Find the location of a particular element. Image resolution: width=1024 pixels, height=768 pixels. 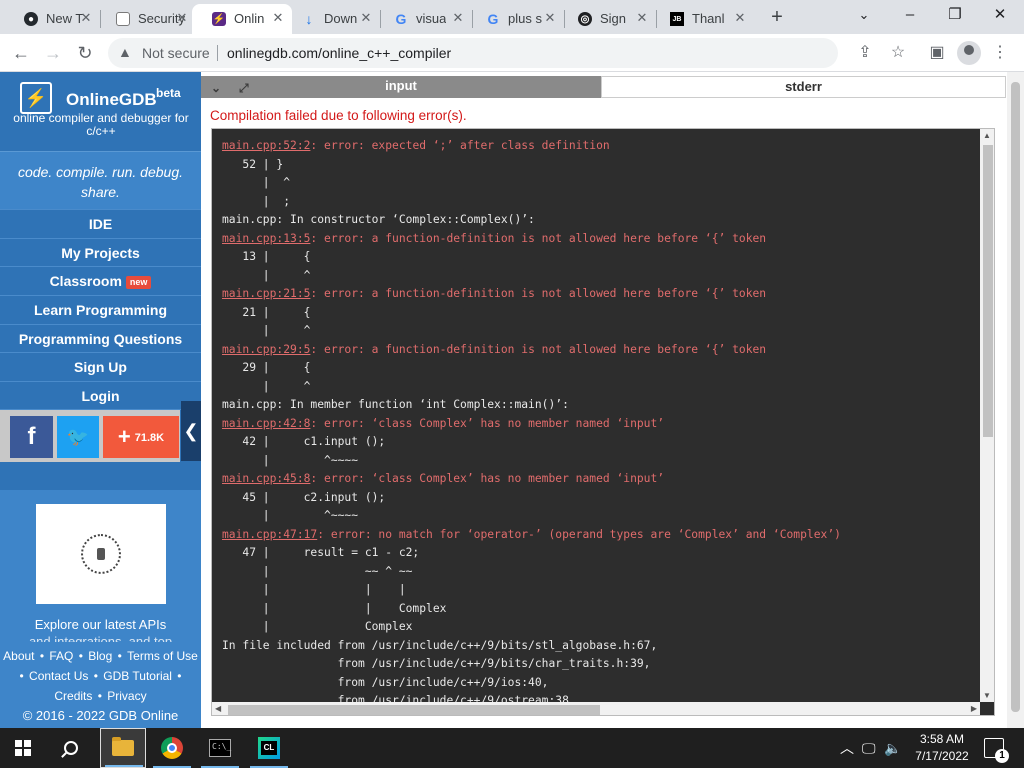

browser-tab-3-active: ⚡ Onlin ✕ is located at coordinates (242, 19).